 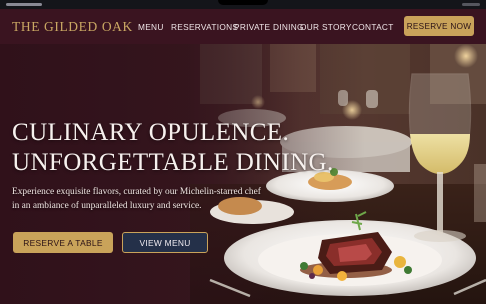 What do you see at coordinates (439, 26) in the screenshot?
I see `reserve-now-button: RESERVE NOW` at bounding box center [439, 26].